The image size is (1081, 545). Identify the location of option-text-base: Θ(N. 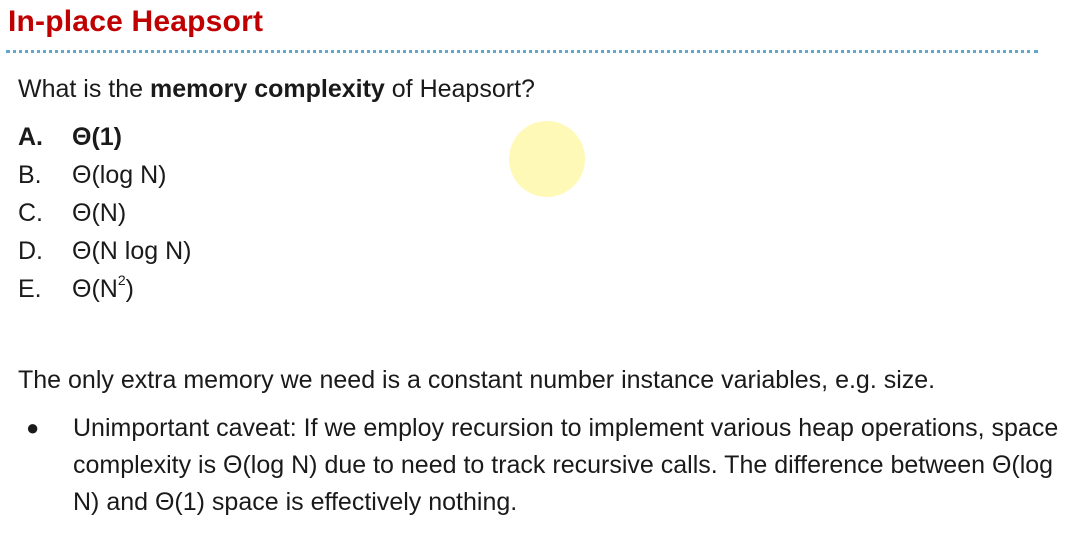
(95, 289).